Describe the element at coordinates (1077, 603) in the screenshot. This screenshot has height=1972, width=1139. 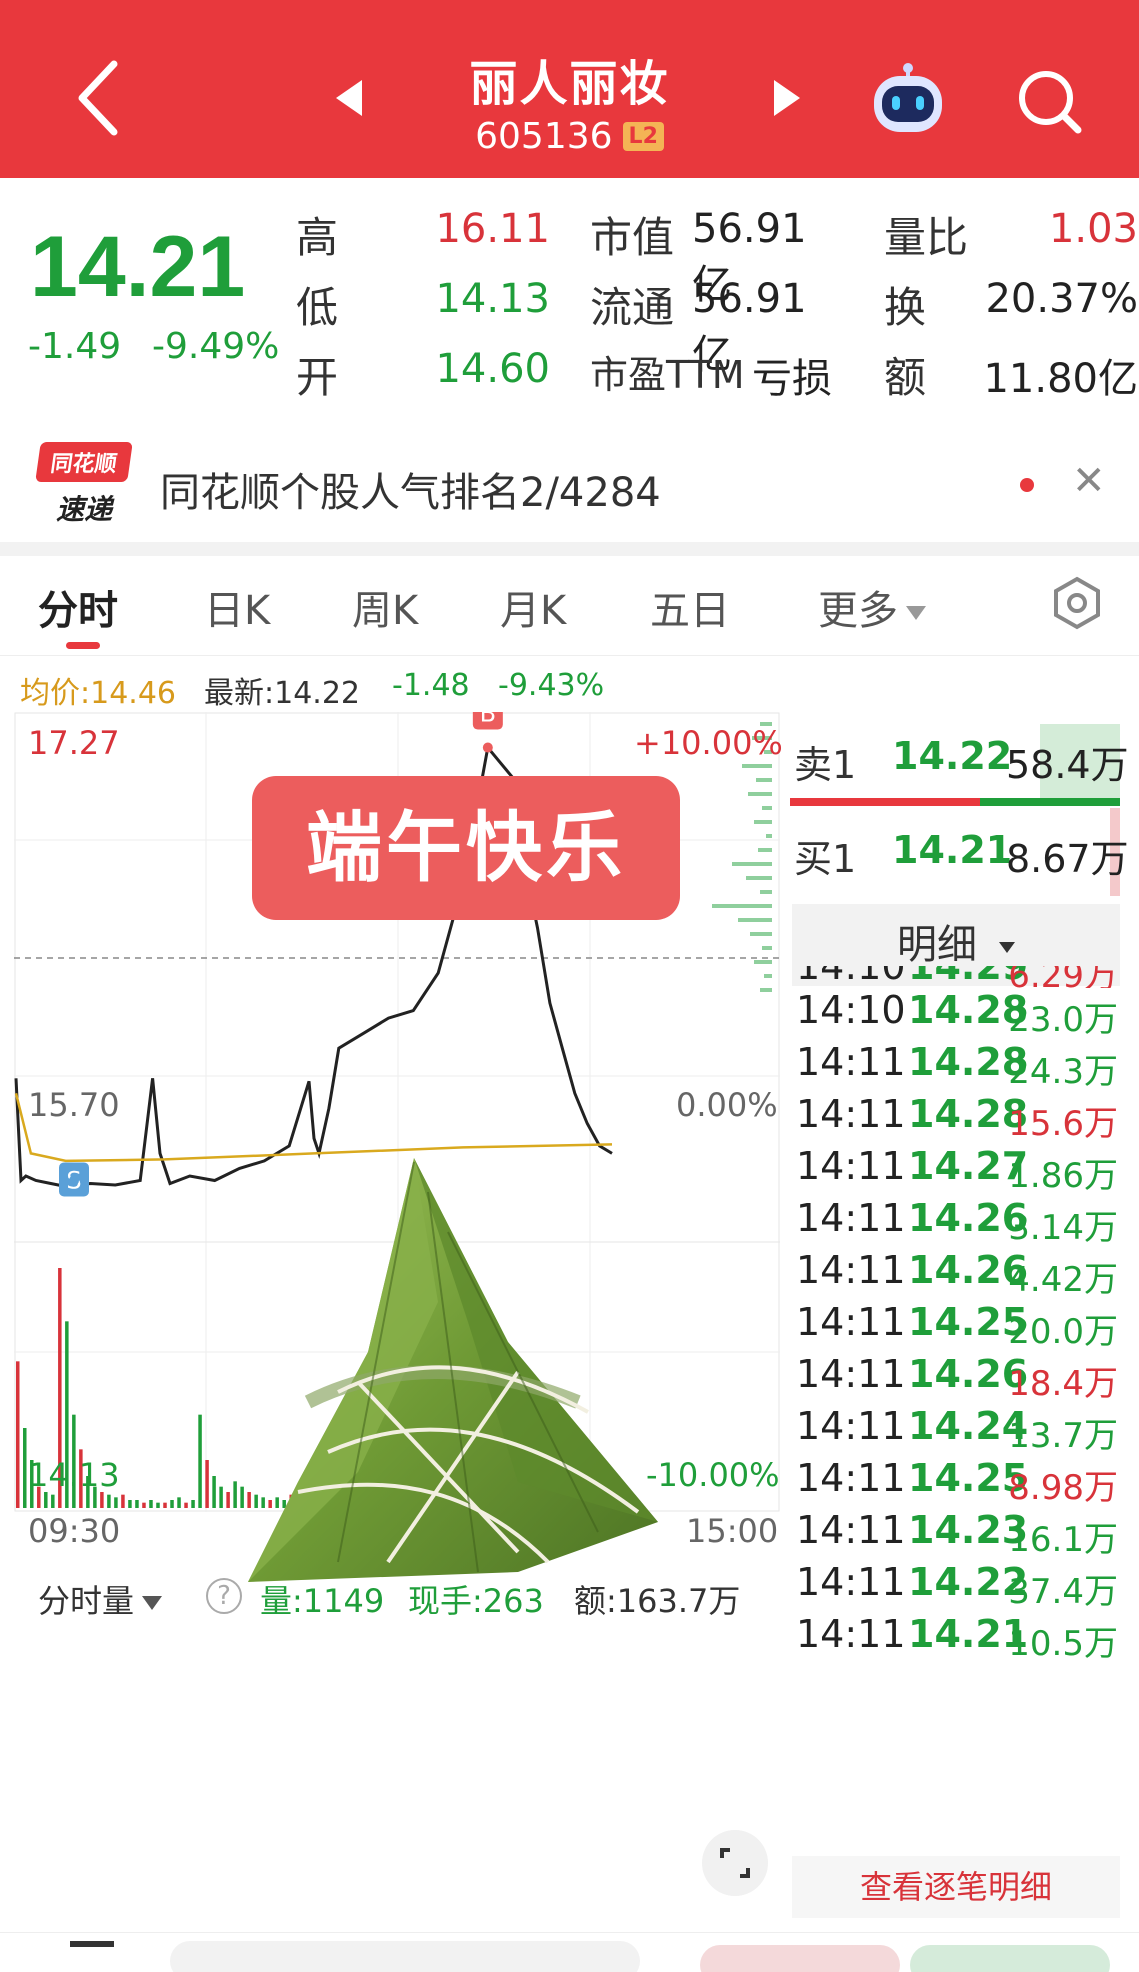
I see `settings-hexagon-icon` at that location.